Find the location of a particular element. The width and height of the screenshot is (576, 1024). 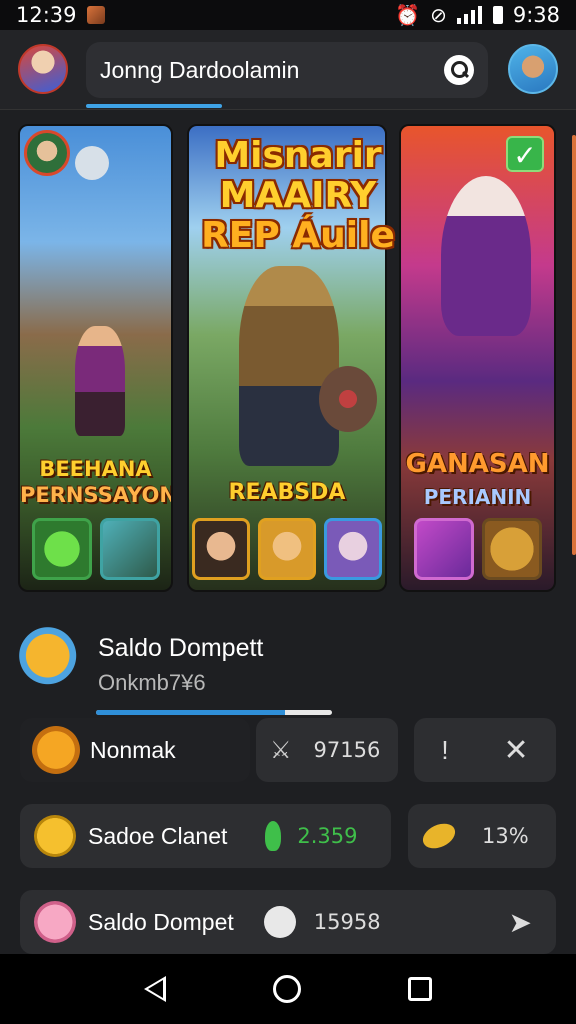

status-time-right: 9:38 is located at coordinates (536, 15).